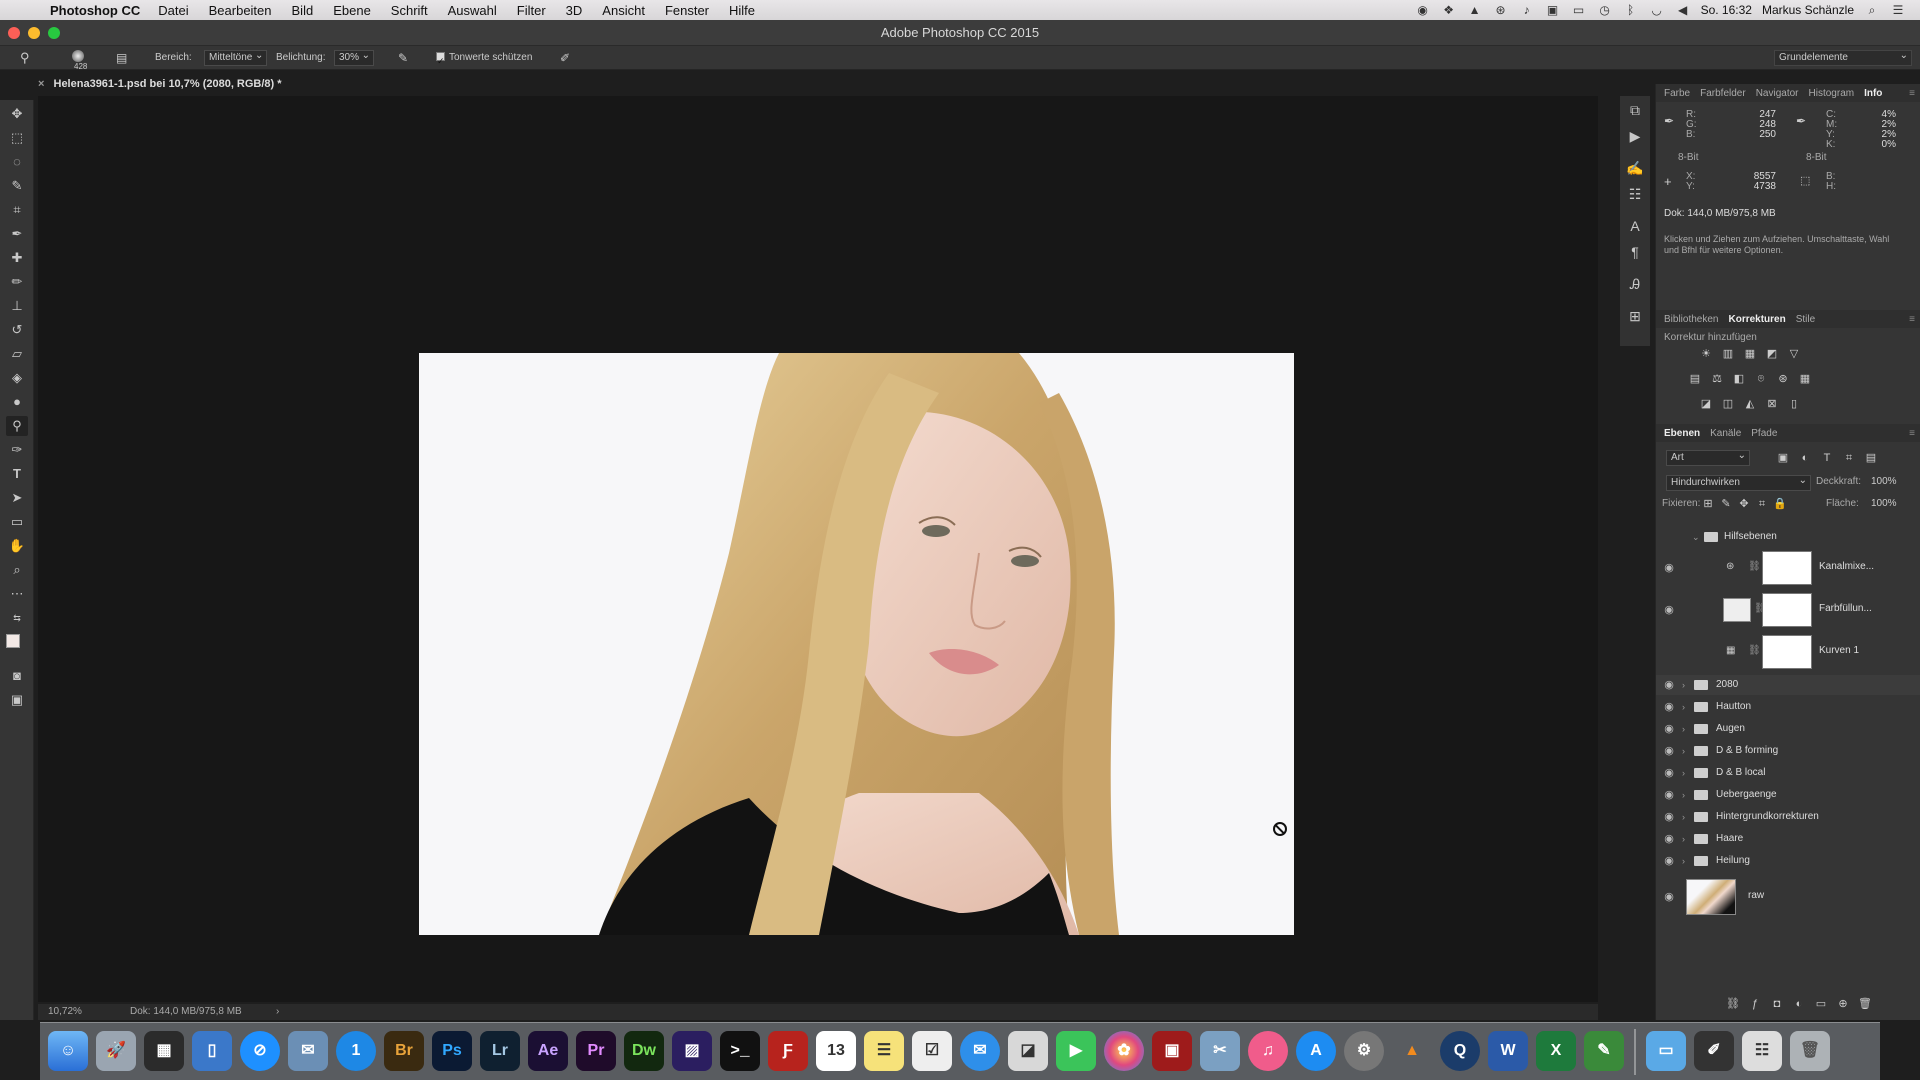 The width and height of the screenshot is (1920, 1080). I want to click on range-select: Mitteltöne, so click(234, 58).